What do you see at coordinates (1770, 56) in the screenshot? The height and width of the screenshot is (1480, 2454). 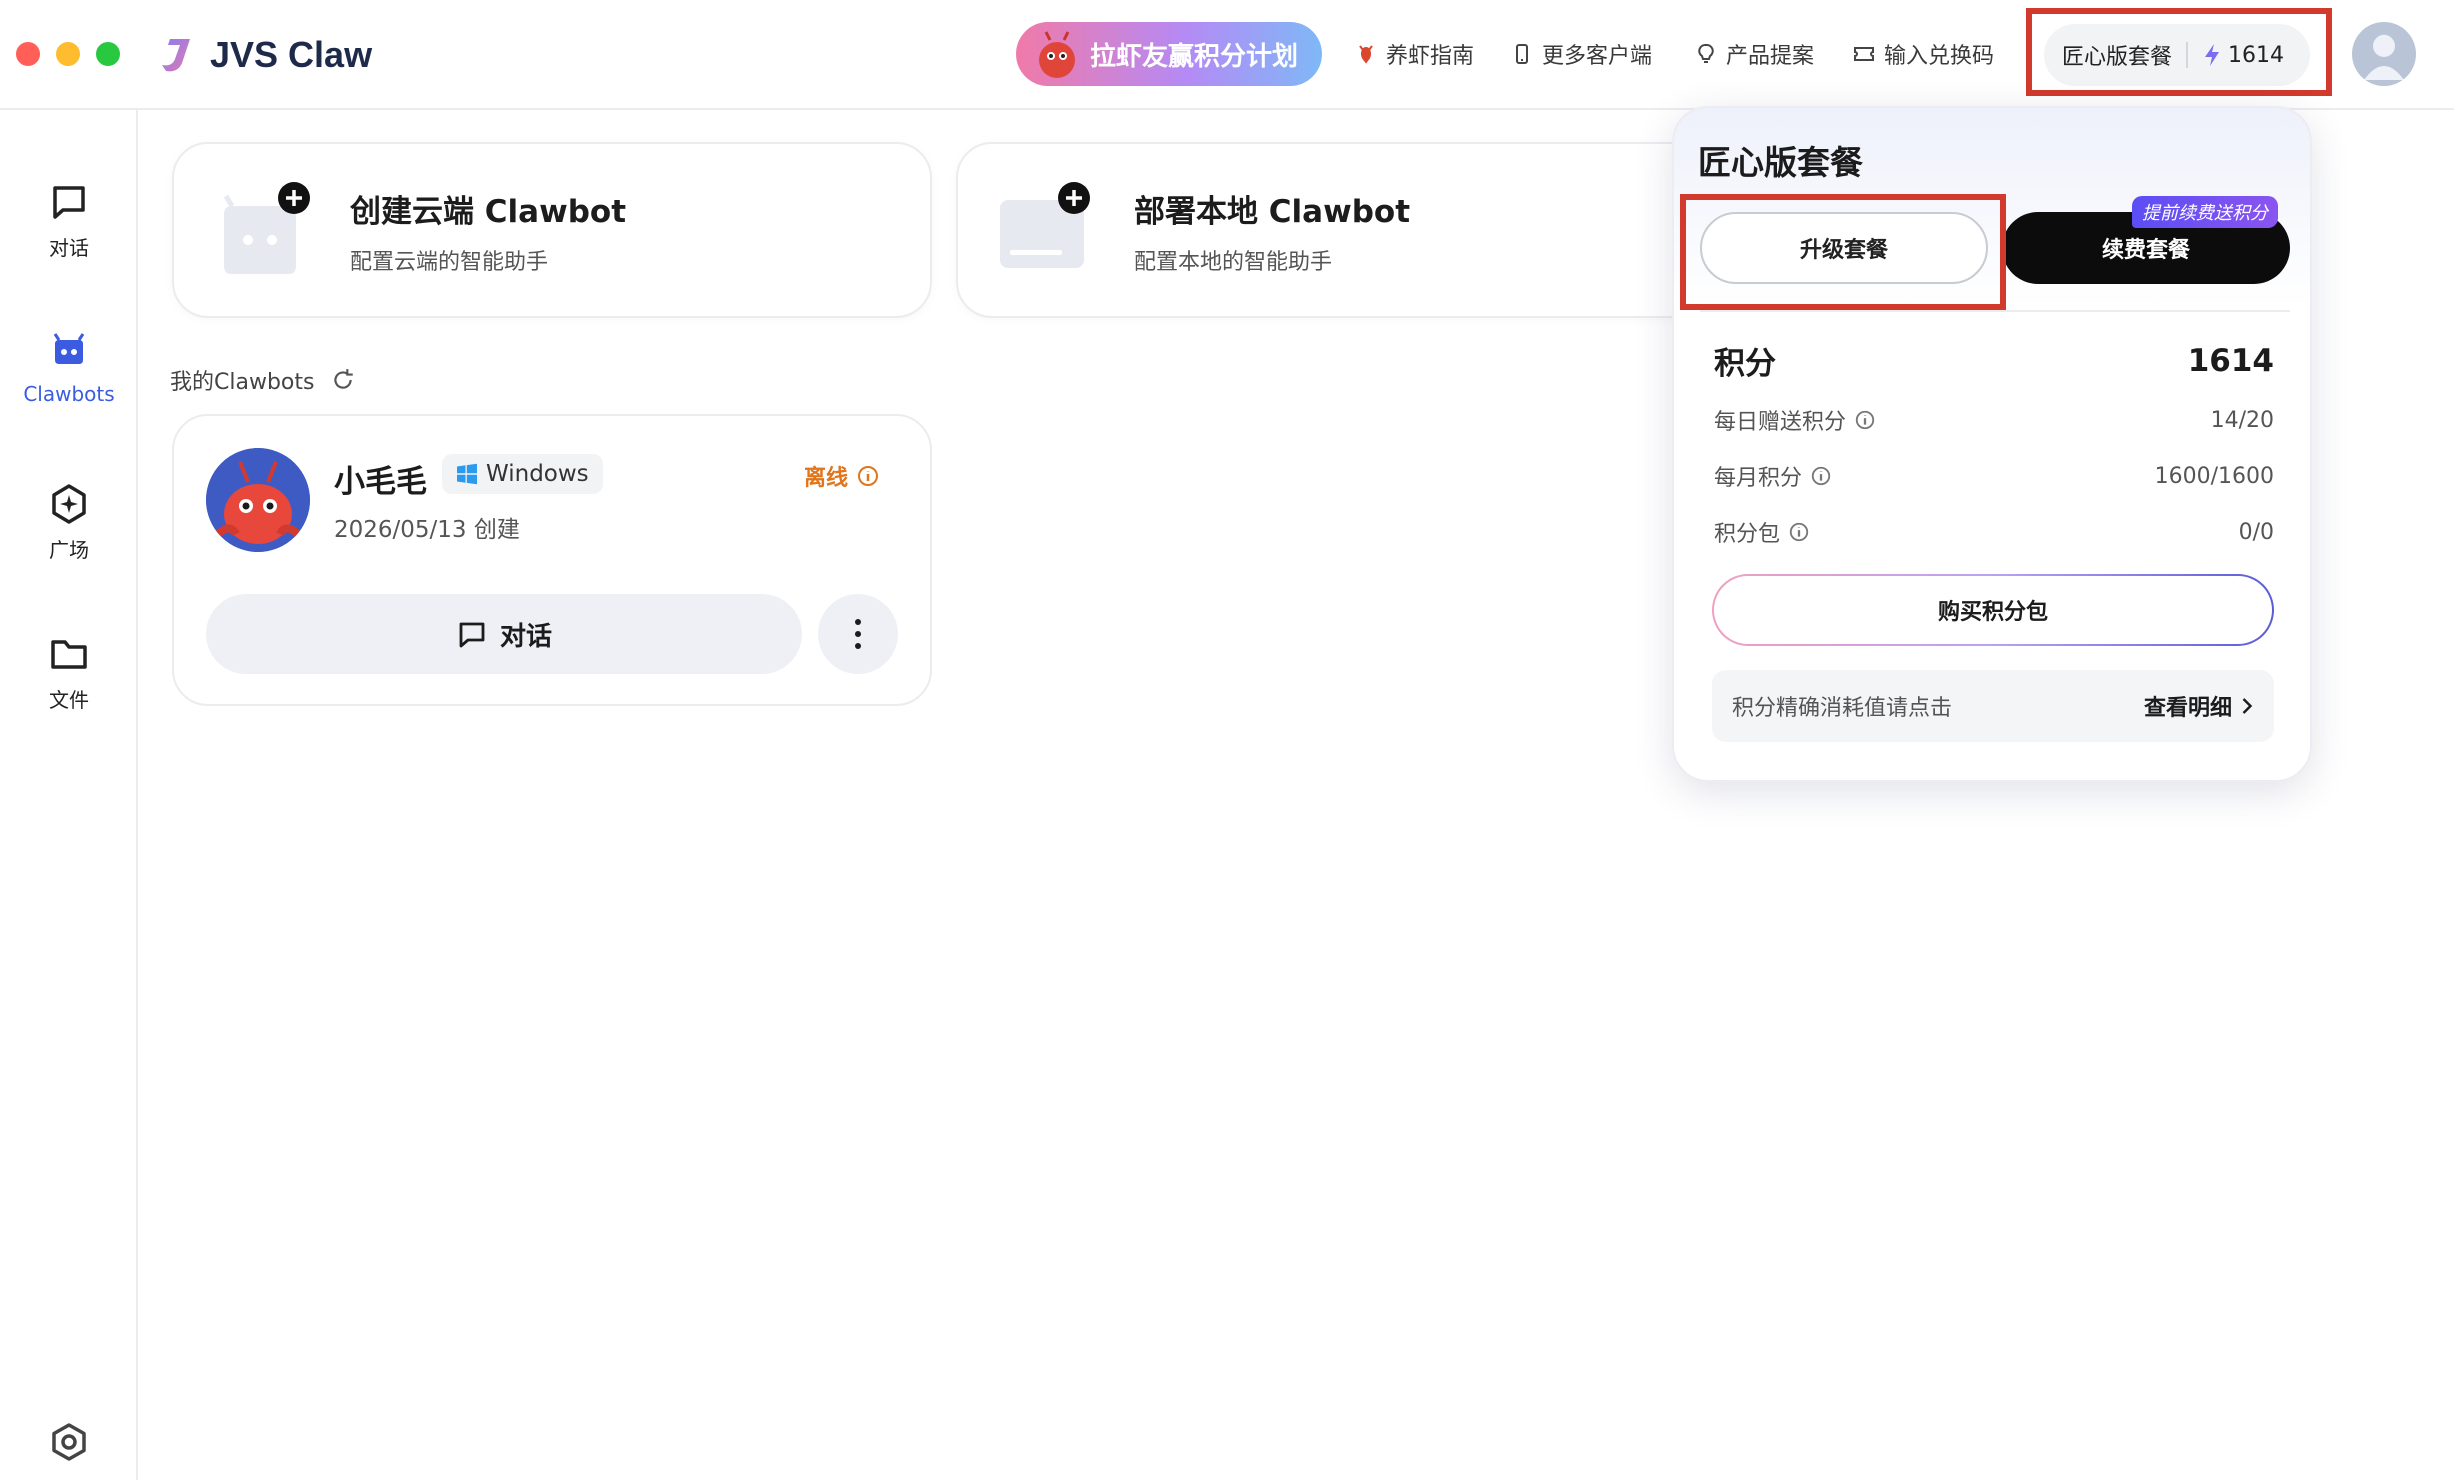 I see `nav-proposal-label: 产品提案` at bounding box center [1770, 56].